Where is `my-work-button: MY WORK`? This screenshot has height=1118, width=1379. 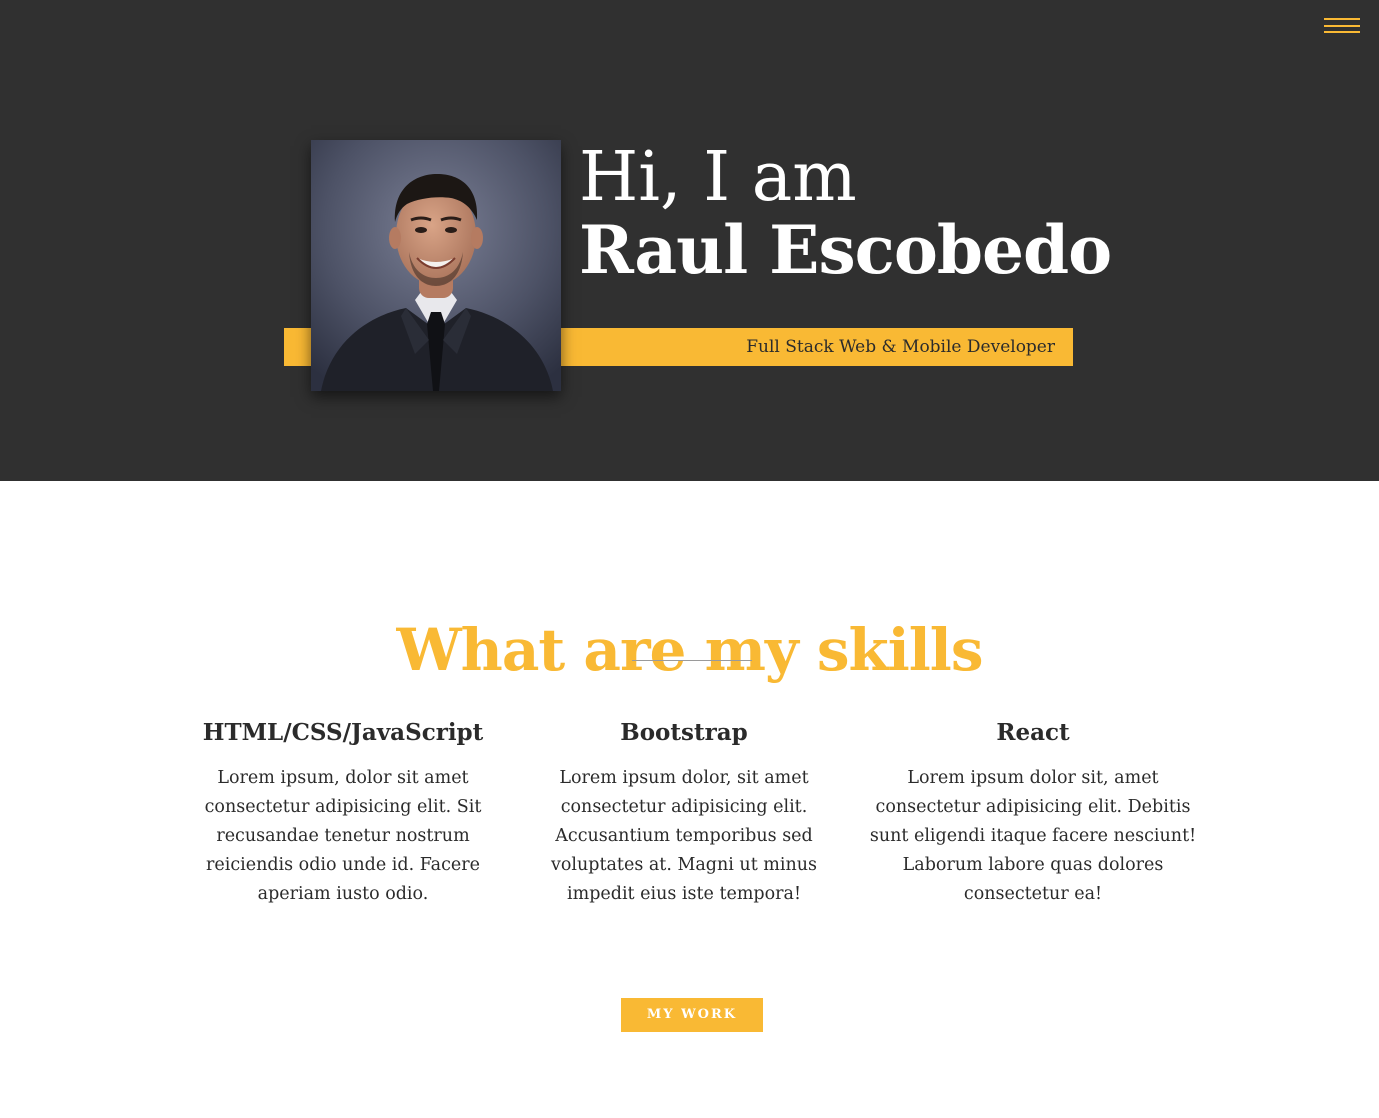
my-work-button: MY WORK is located at coordinates (692, 1015).